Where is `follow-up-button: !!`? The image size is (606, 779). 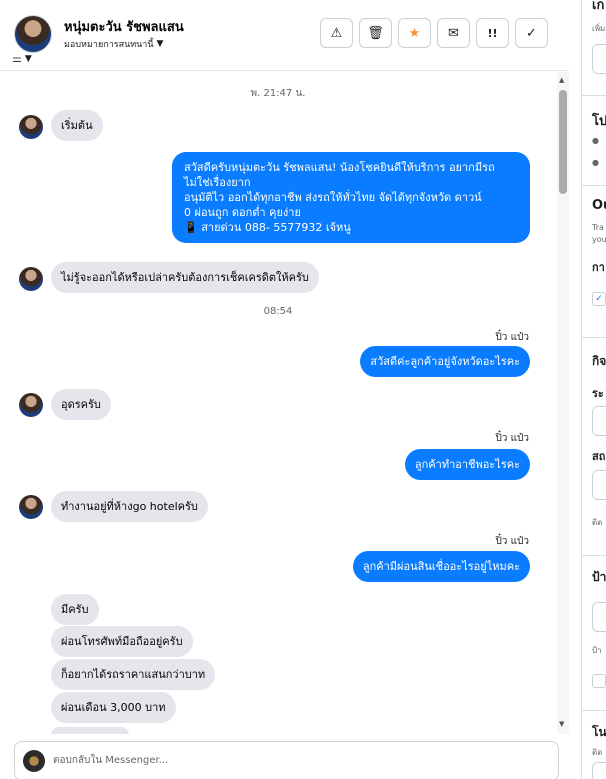 follow-up-button: !! is located at coordinates (492, 33).